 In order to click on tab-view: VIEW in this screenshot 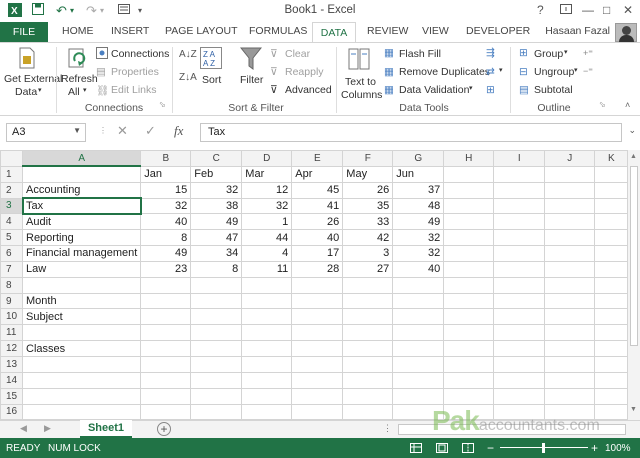, I will do `click(435, 31)`.